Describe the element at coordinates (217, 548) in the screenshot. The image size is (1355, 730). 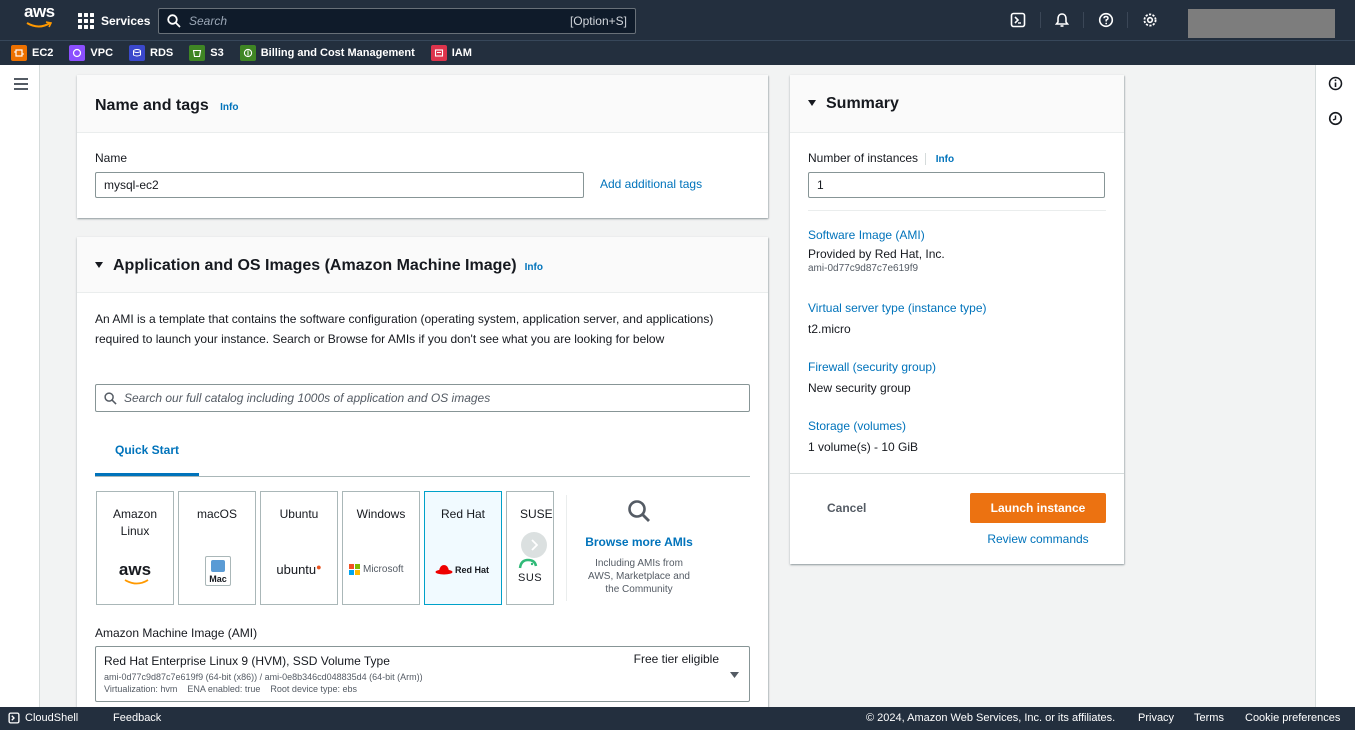
I see `os-tile-macos: macOS Mac` at that location.